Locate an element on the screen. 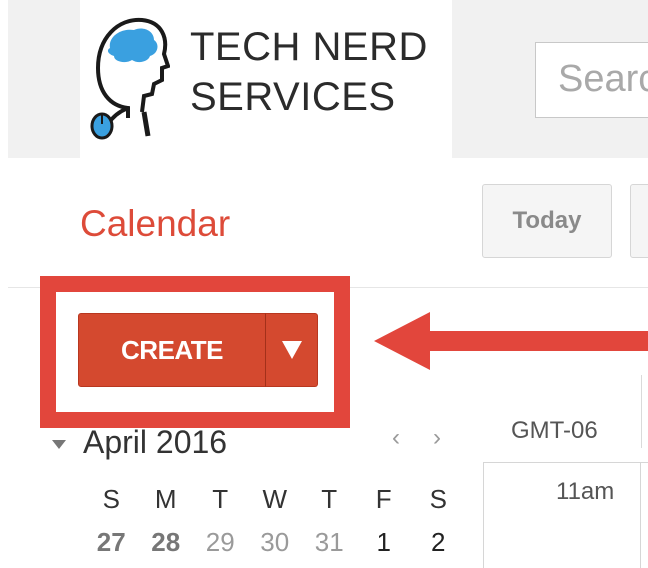 The image size is (648, 568). caret-down-icon is located at coordinates (291, 350).